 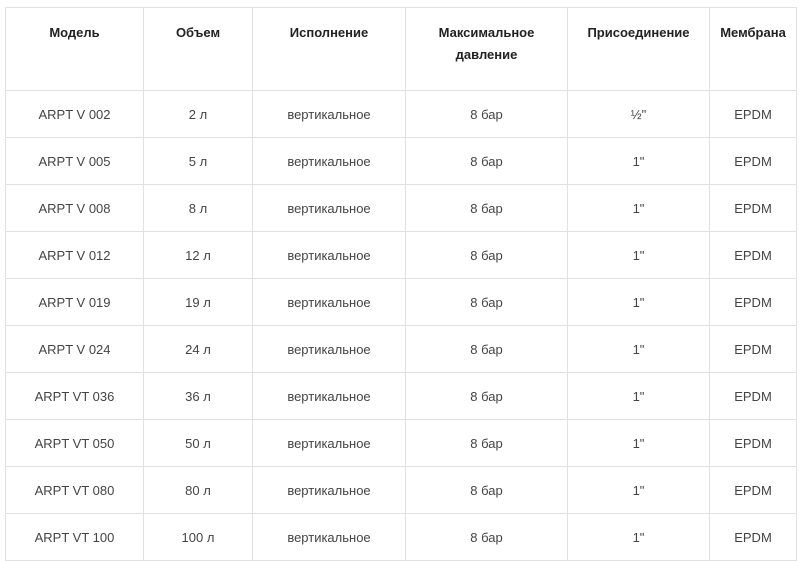 What do you see at coordinates (753, 49) in the screenshot?
I see `header-membrane: Мембрана` at bounding box center [753, 49].